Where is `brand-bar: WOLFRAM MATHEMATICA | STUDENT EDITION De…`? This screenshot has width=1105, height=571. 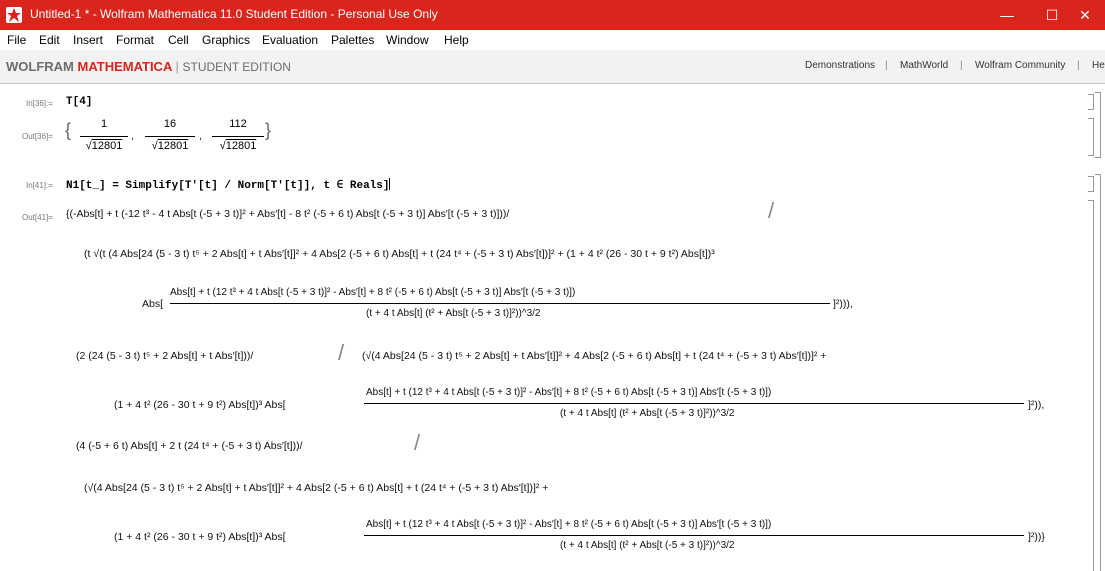
brand-bar: WOLFRAM MATHEMATICA | STUDENT EDITION De… is located at coordinates (552, 67).